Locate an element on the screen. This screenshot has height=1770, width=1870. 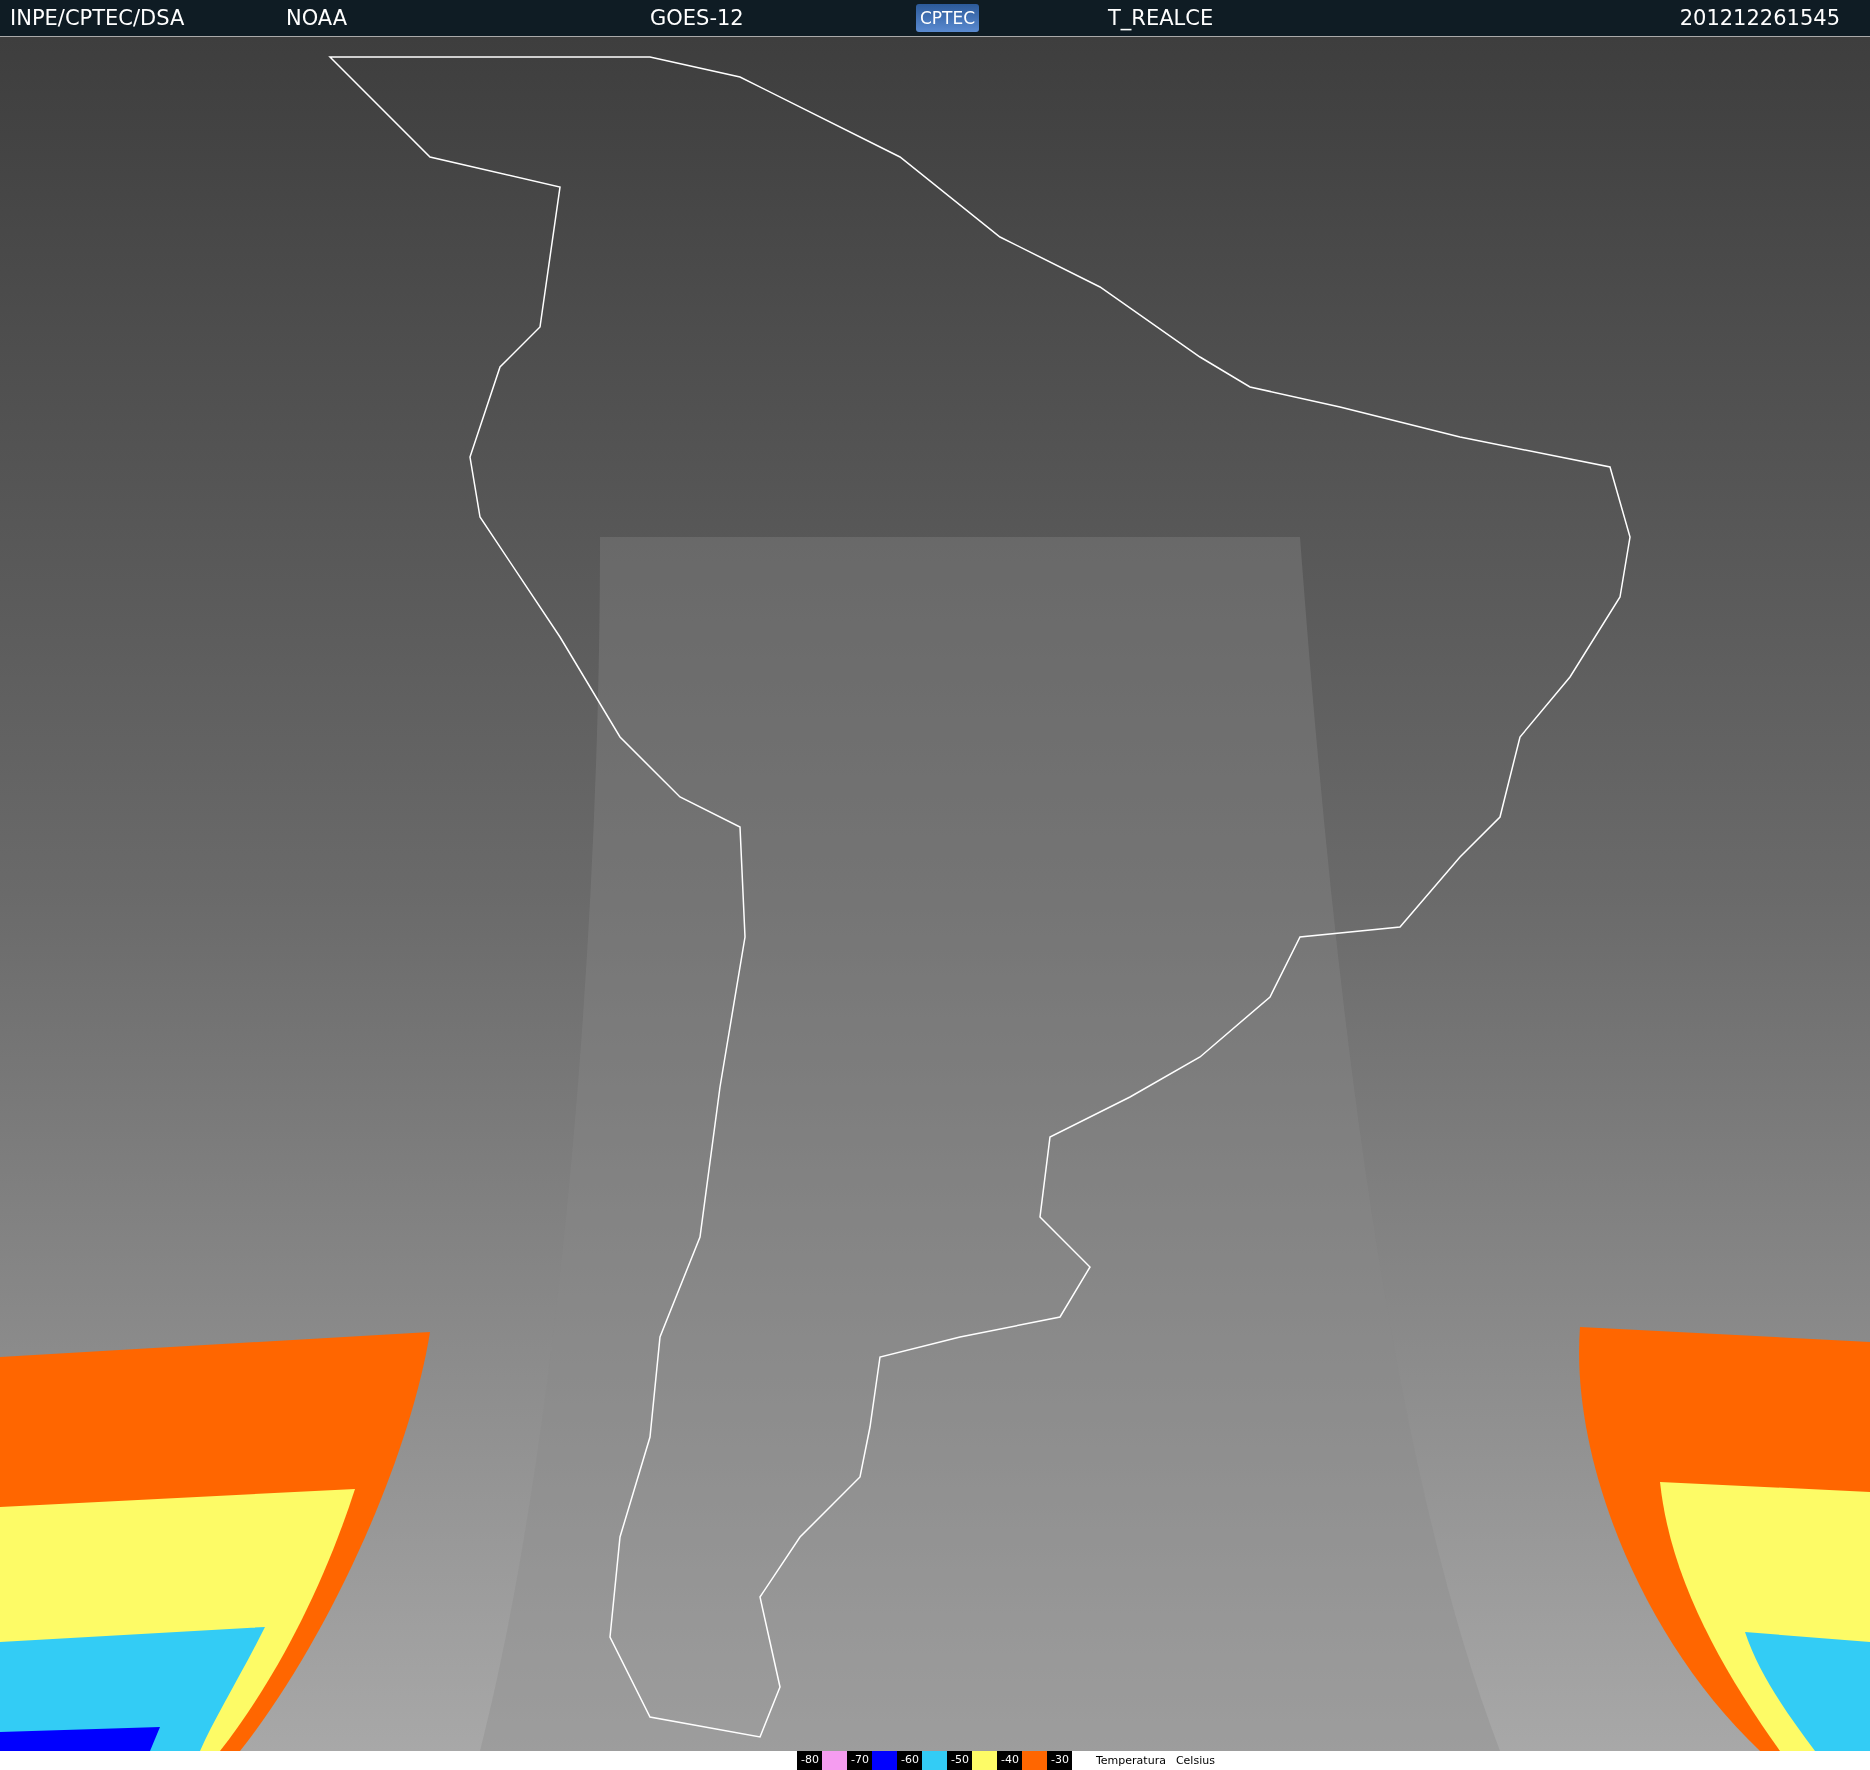
satellite-label: GOES-12 is located at coordinates (697, 18).